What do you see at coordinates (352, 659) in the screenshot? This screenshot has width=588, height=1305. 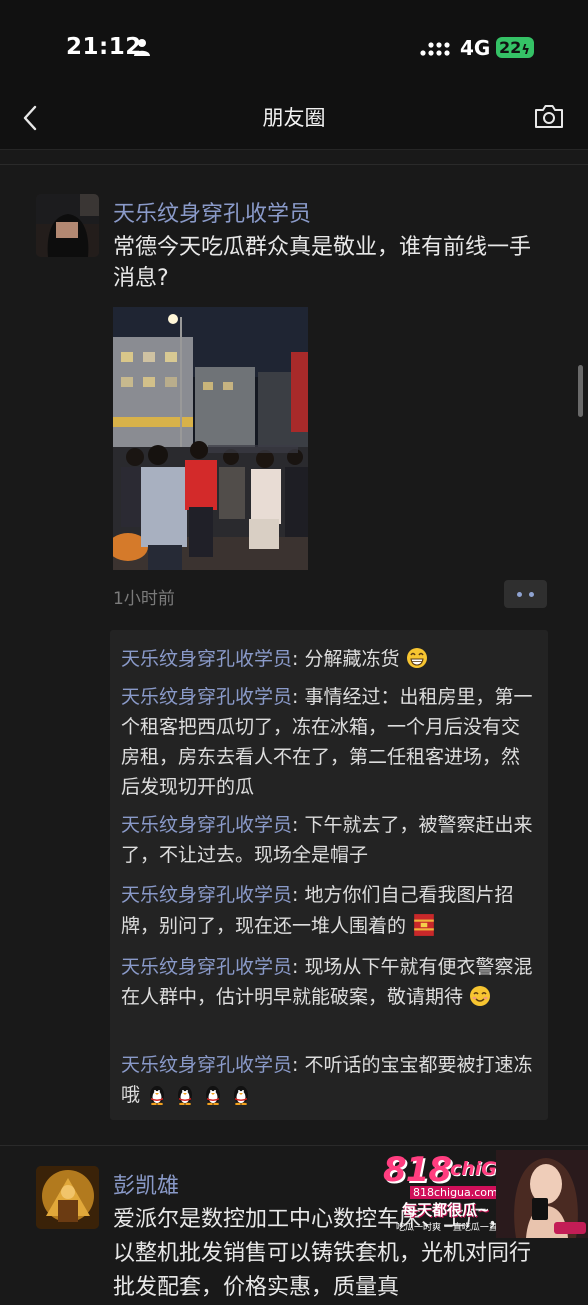 I see `comment-text: 分解藏冻货` at bounding box center [352, 659].